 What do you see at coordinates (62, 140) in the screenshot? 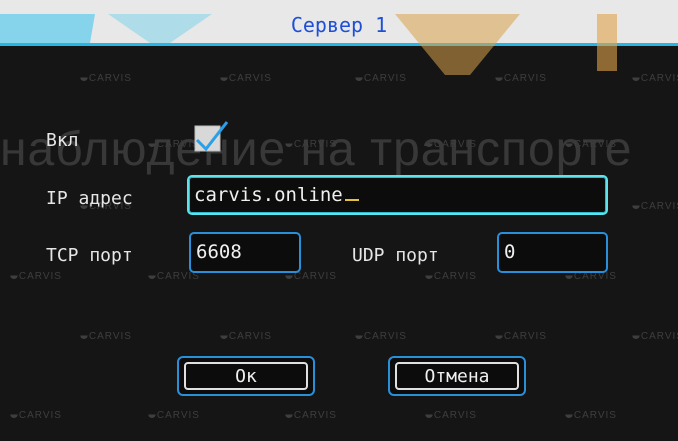
I see `enable-label: Вкл` at bounding box center [62, 140].